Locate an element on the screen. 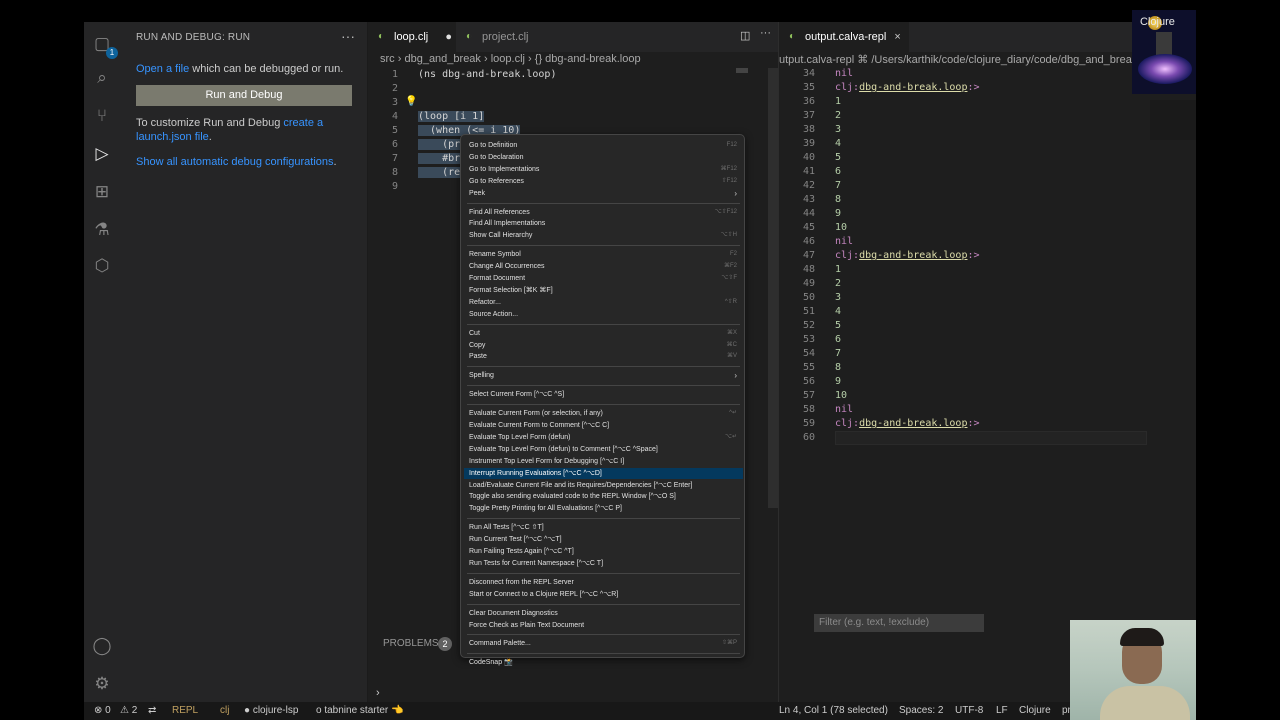 Image resolution: width=1280 pixels, height=720 pixels. search-icon: ⌕ is located at coordinates (102, 78).